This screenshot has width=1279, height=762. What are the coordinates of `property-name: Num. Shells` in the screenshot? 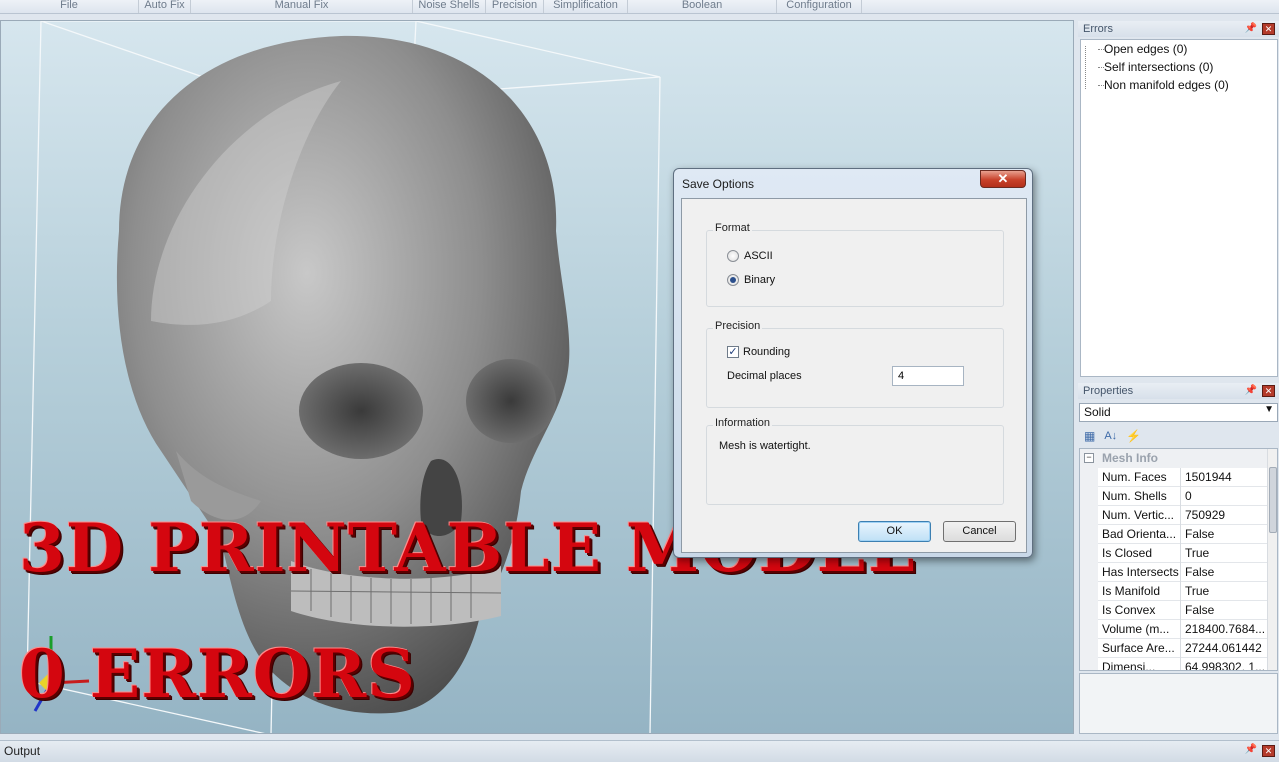 It's located at (1134, 496).